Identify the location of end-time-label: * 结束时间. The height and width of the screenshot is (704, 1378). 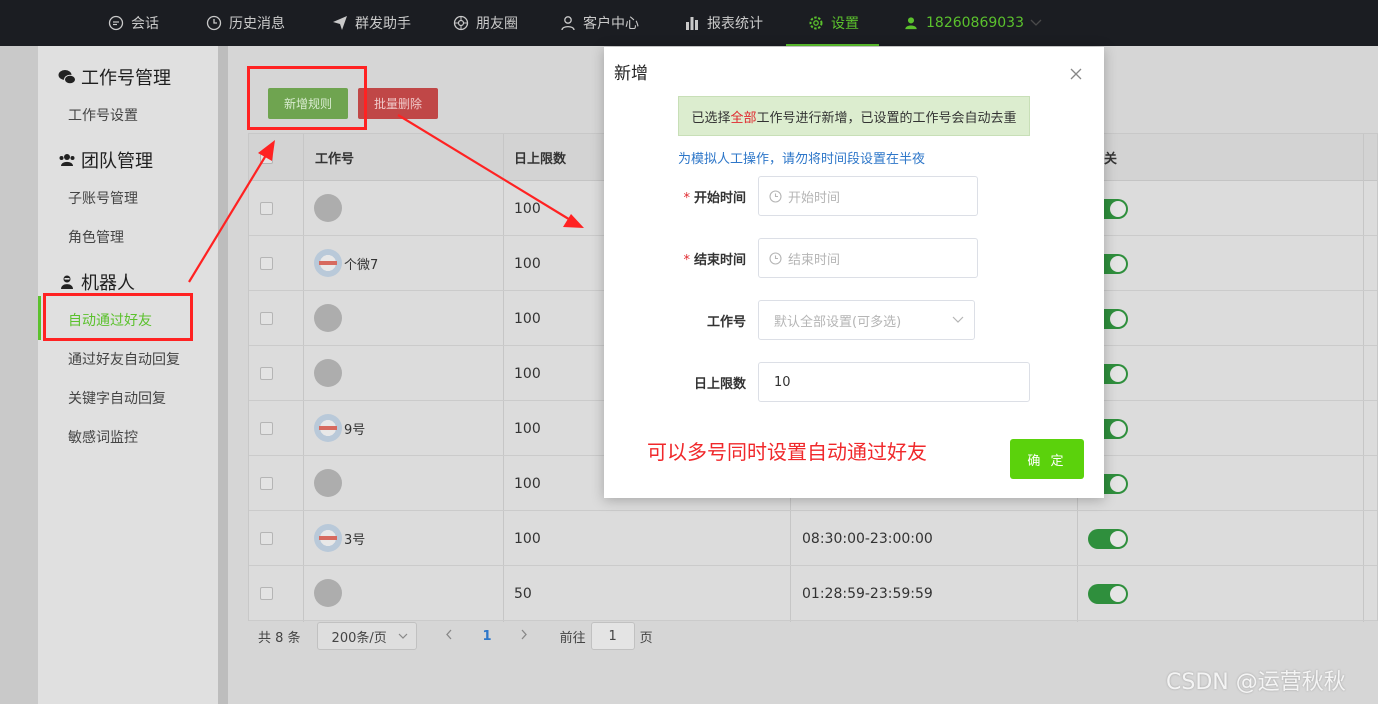
(714, 260).